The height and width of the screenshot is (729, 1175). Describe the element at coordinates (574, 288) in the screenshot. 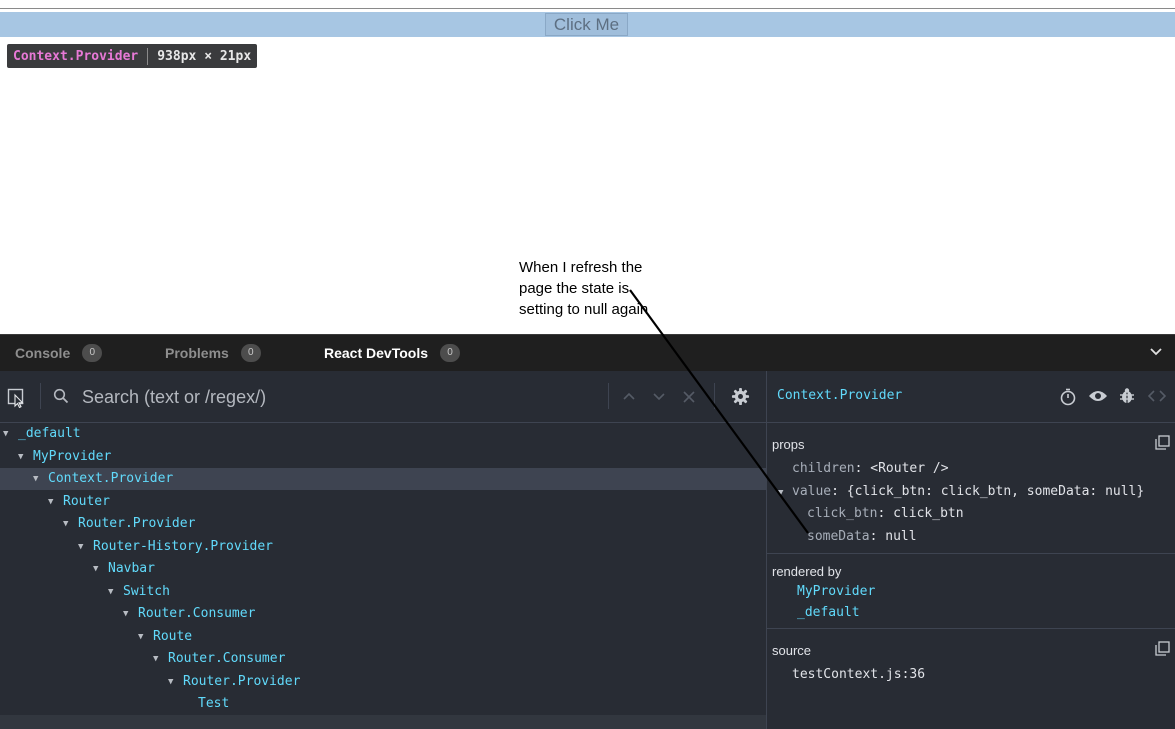

I see `annotation-line: page the state is` at that location.